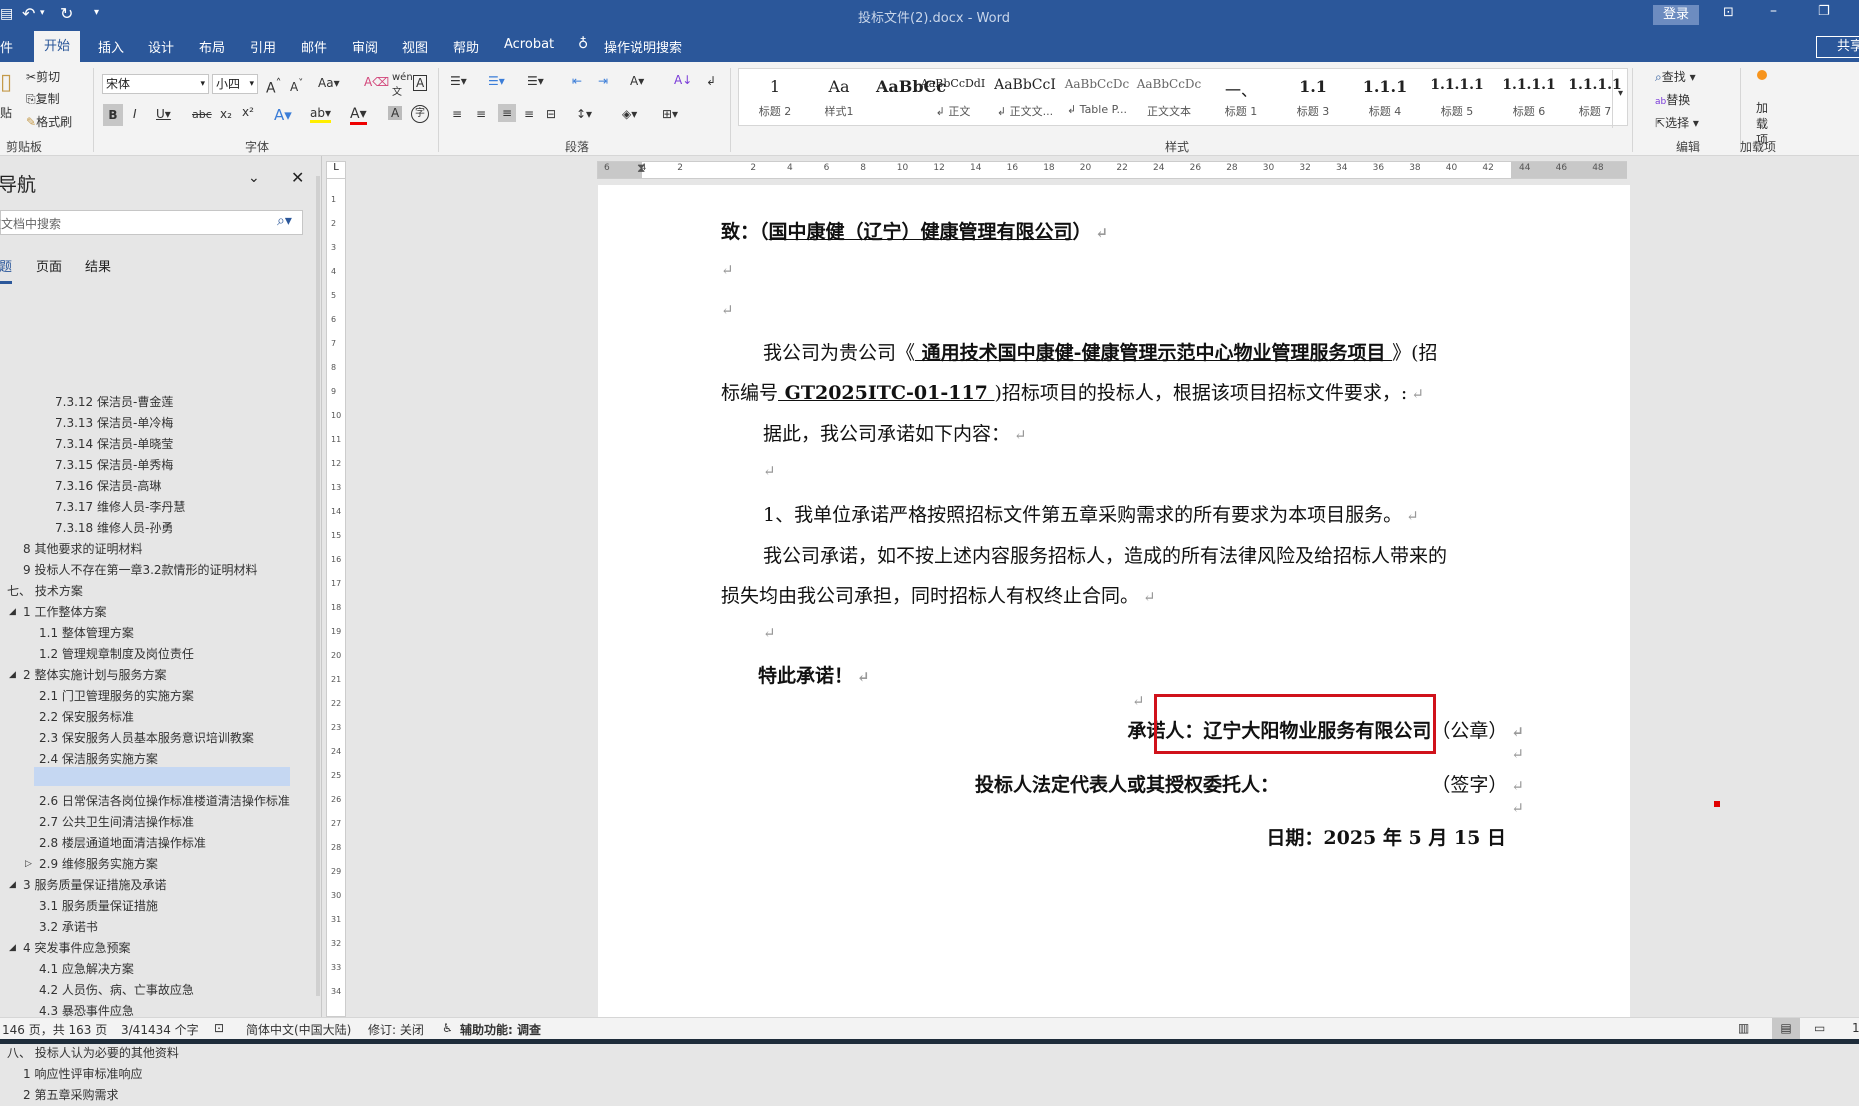  I want to click on underline-button: U▾, so click(163, 114).